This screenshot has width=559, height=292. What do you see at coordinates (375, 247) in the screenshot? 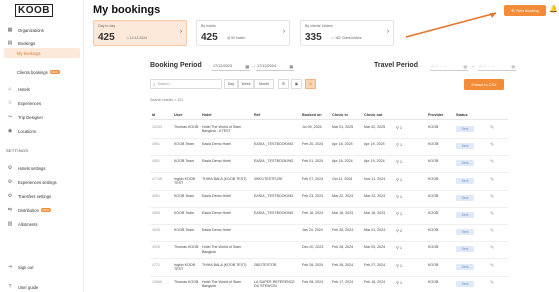
I see `cell-checkout: Mar 03, 2024` at bounding box center [375, 247].